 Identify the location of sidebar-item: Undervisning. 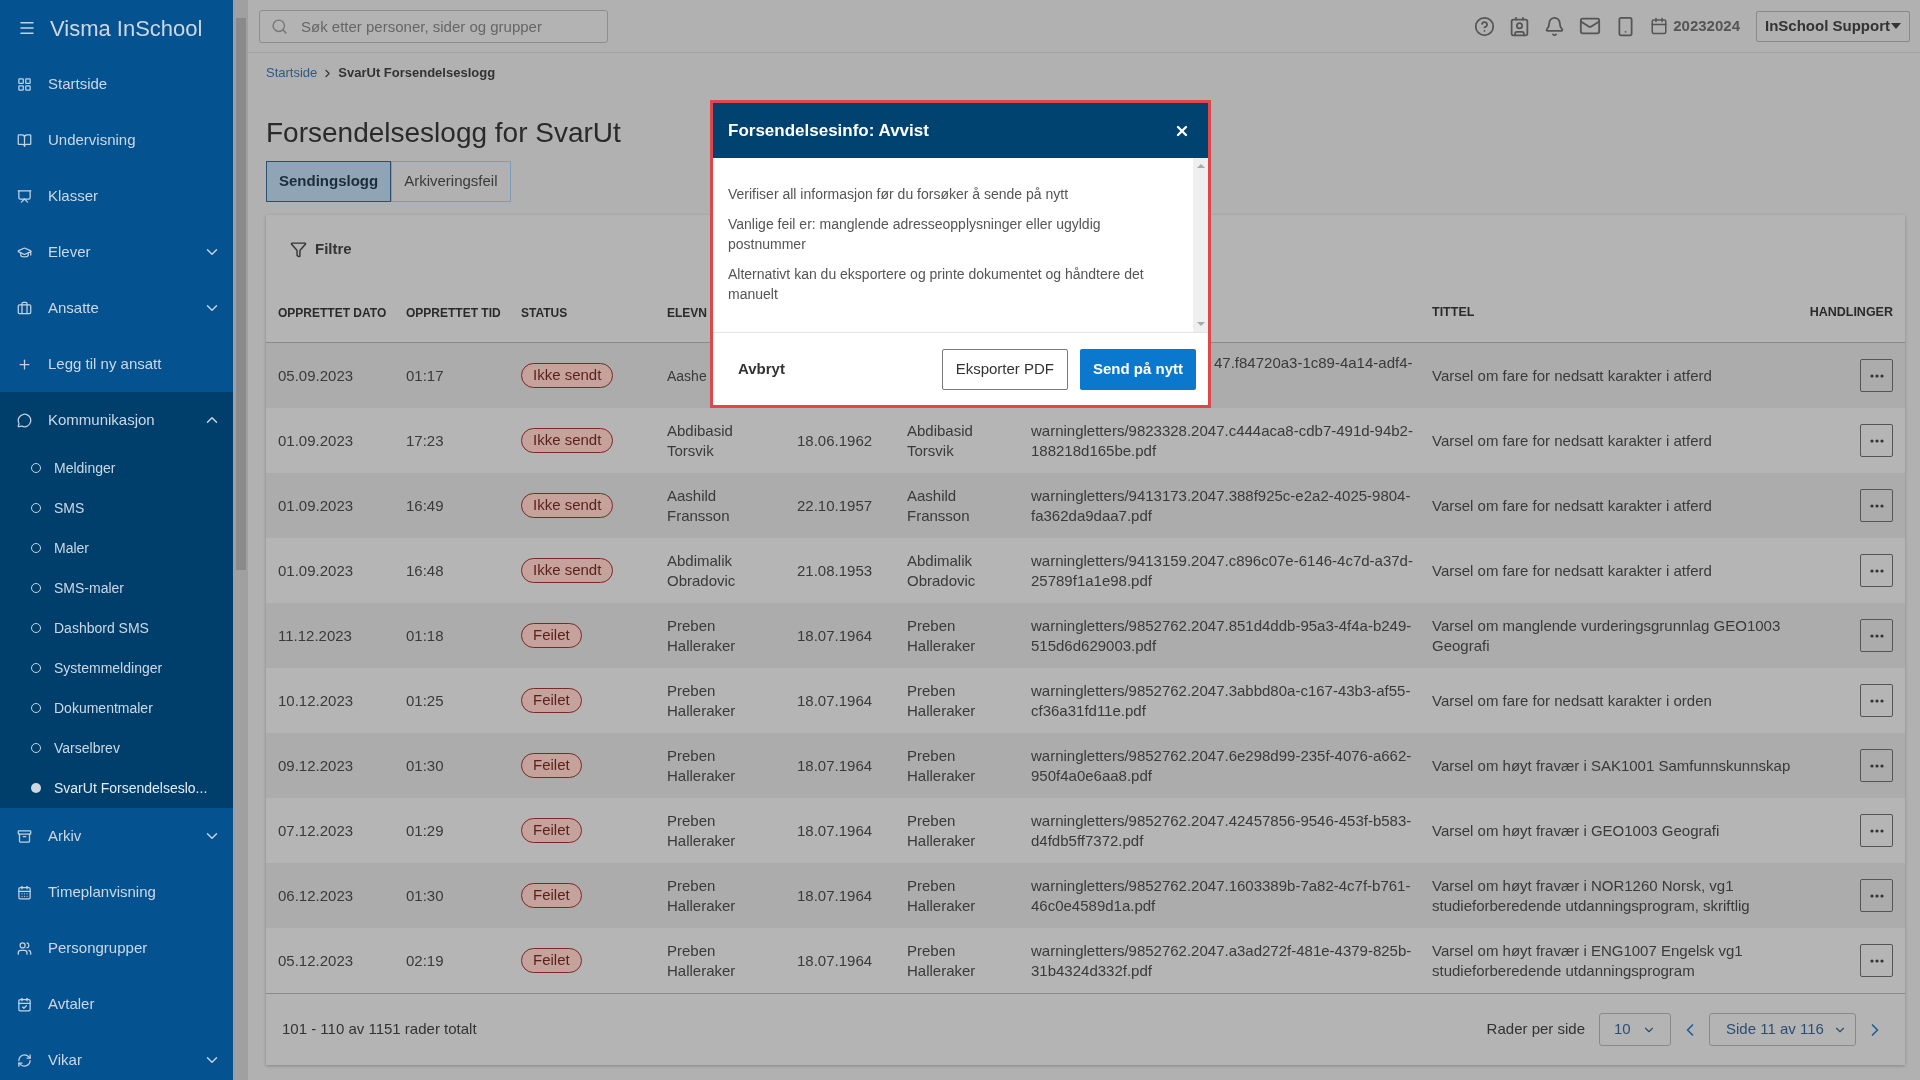
(116, 140).